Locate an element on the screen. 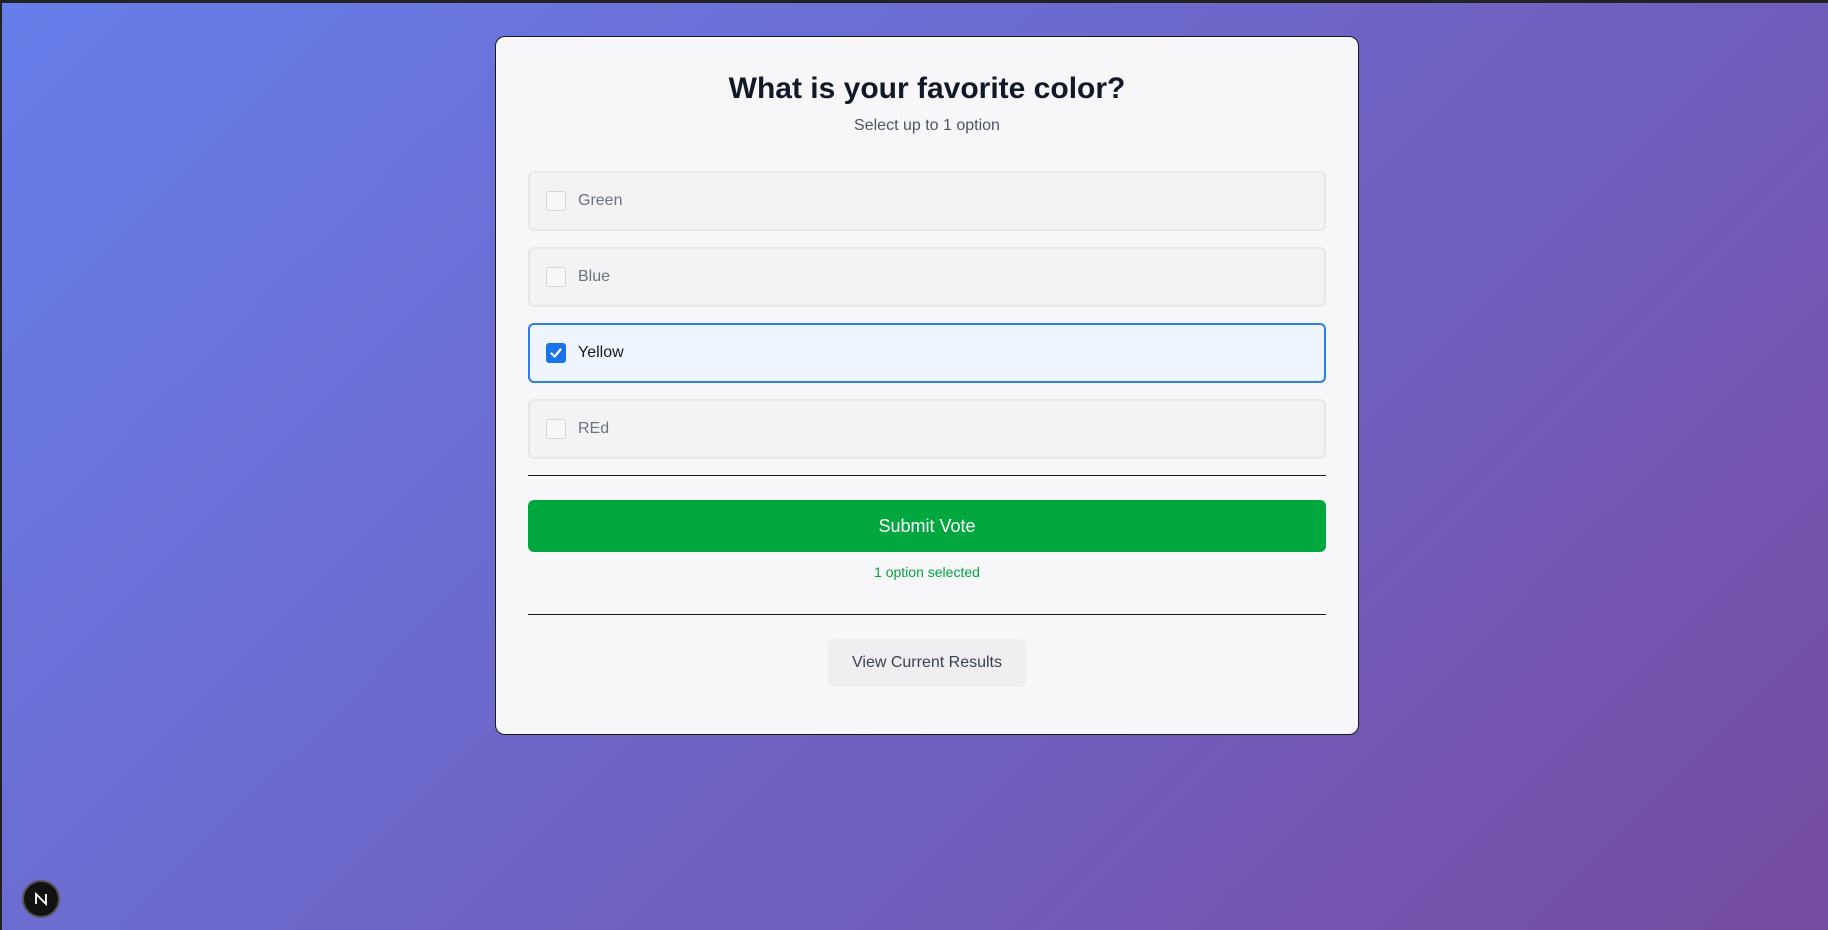 The image size is (1828, 930). poll-subtitle: Select up to 1 option is located at coordinates (927, 125).